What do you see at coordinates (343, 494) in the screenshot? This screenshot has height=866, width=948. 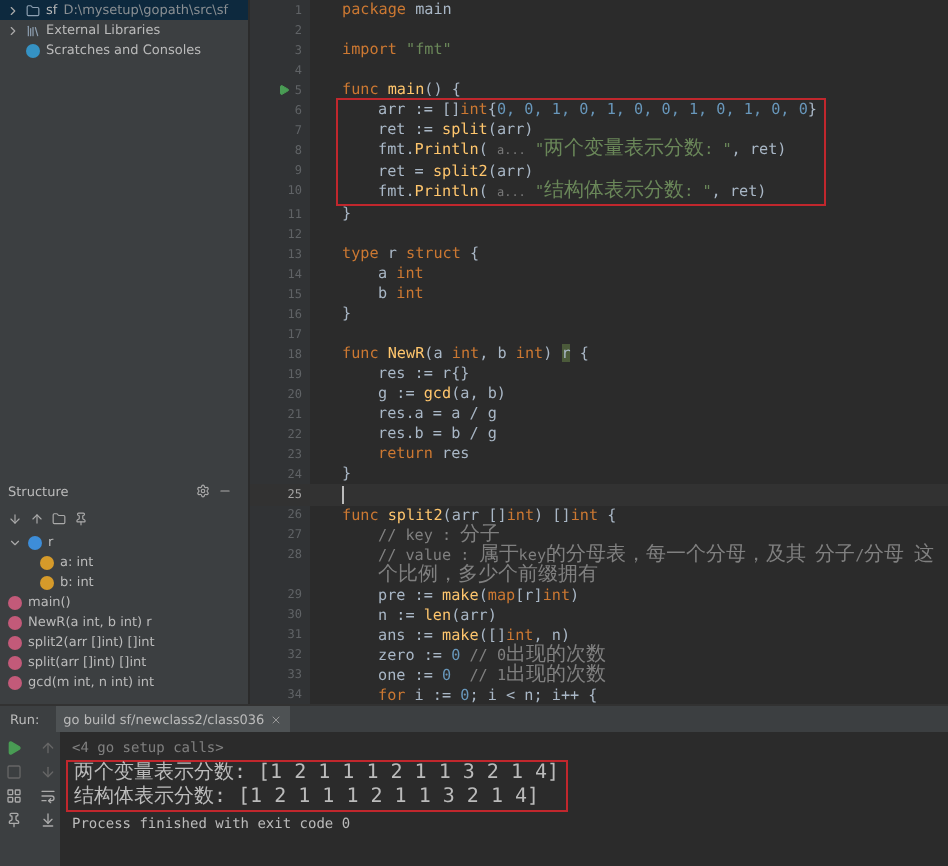 I see `text-cursor` at bounding box center [343, 494].